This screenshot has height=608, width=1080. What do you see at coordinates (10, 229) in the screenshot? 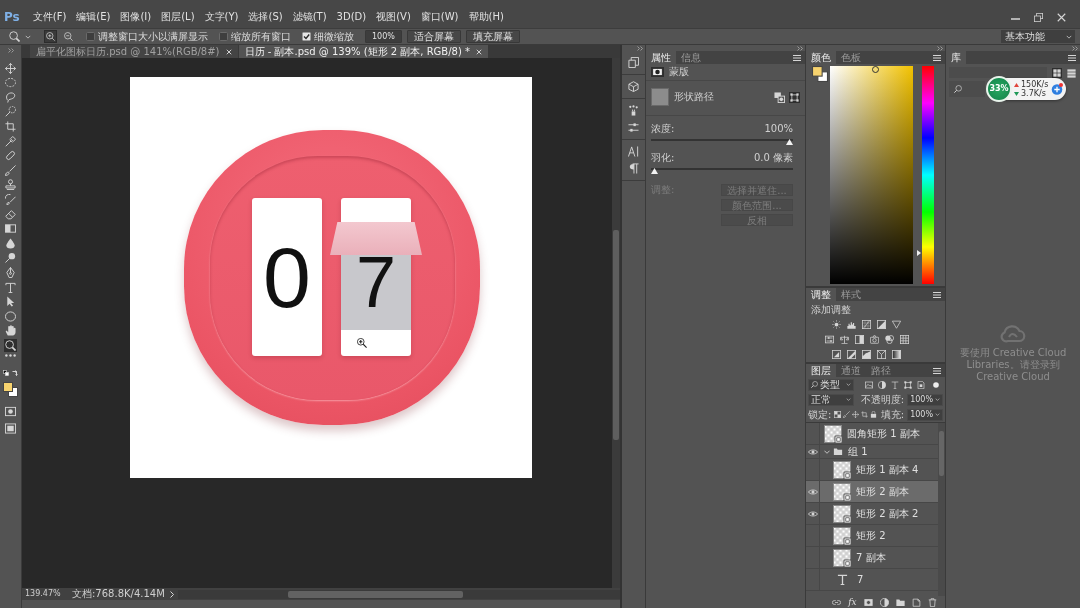
I see `gradient-icon` at bounding box center [10, 229].